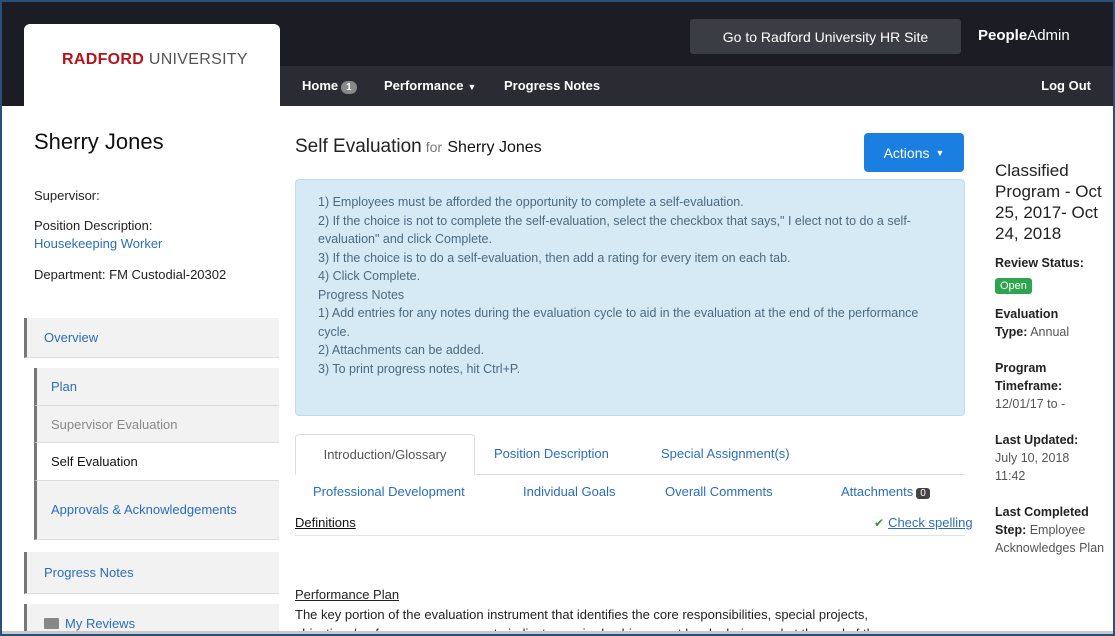 This screenshot has width=1115, height=636. What do you see at coordinates (155, 59) in the screenshot?
I see `university-logo: RADFORD UNIVERSITY` at bounding box center [155, 59].